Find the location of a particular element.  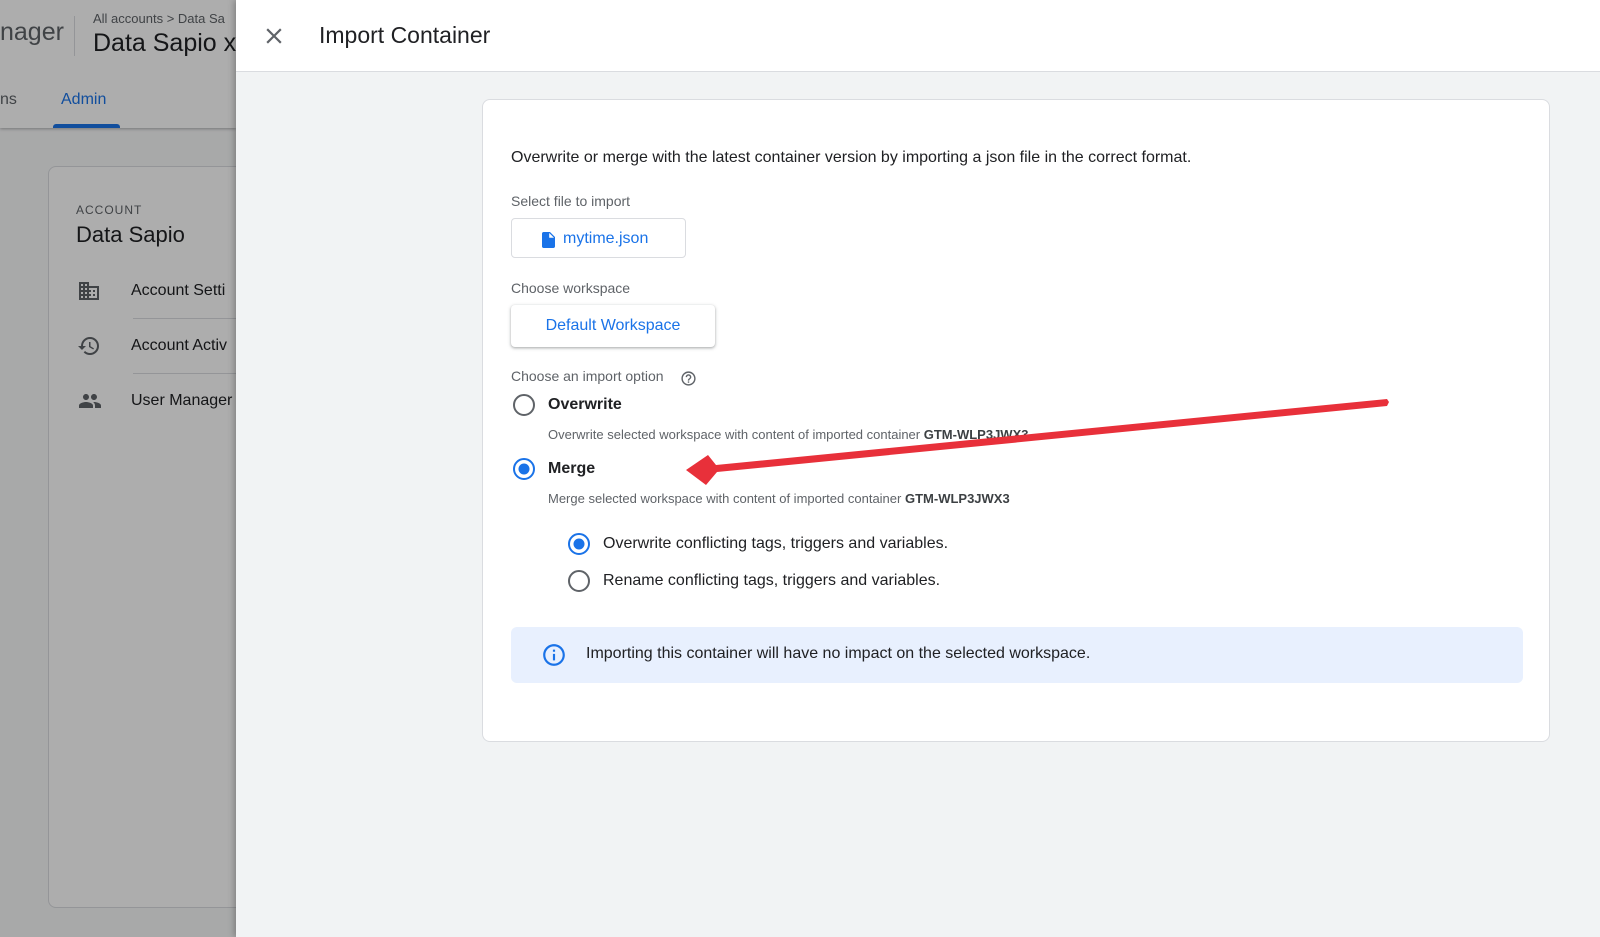

workspace-label: Choose workspace is located at coordinates (571, 288).